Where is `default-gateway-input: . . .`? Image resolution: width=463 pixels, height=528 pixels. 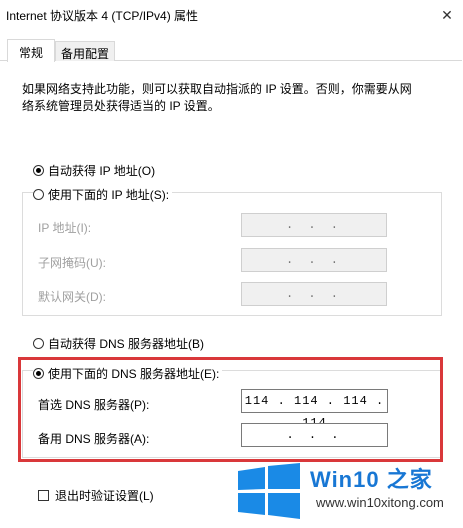 default-gateway-input: . . . is located at coordinates (314, 294).